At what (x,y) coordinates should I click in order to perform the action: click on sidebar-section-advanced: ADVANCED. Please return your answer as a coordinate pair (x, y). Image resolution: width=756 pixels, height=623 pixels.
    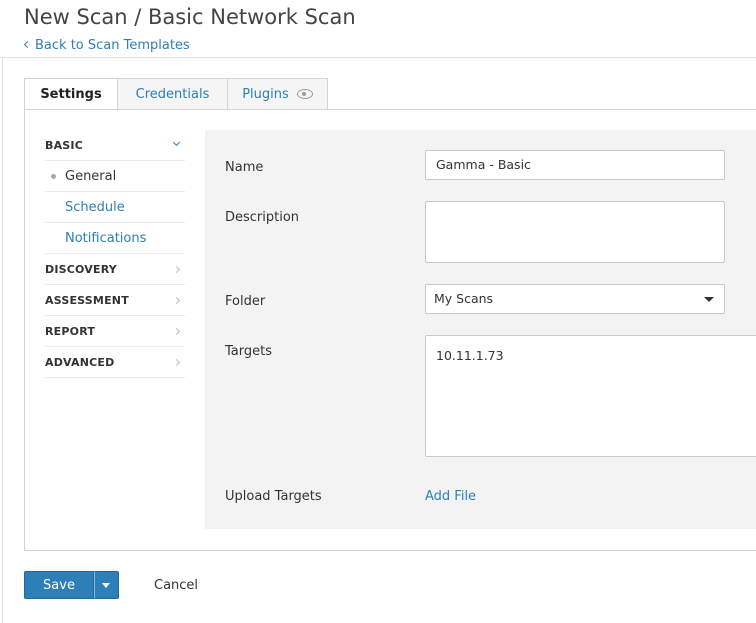
    Looking at the image, I should click on (115, 362).